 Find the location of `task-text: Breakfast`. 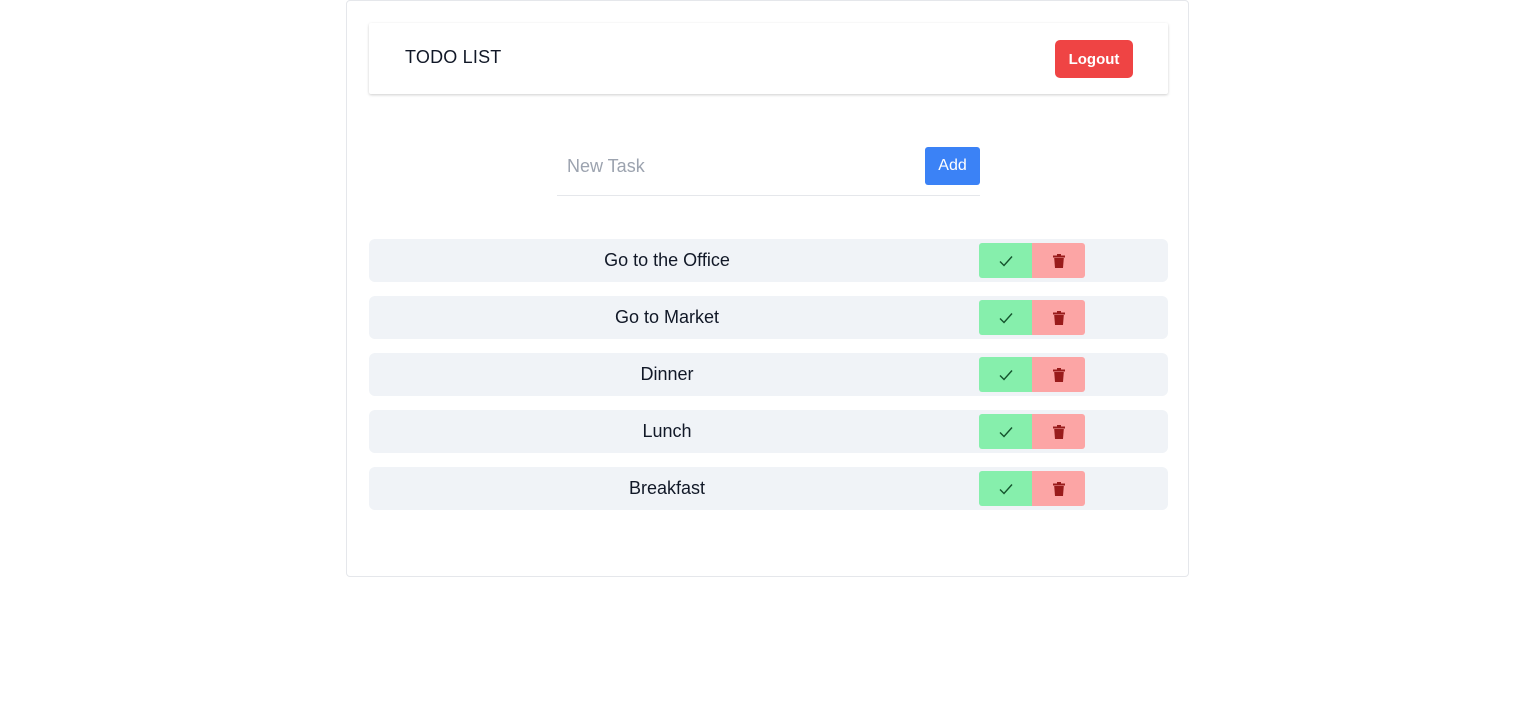

task-text: Breakfast is located at coordinates (667, 488).